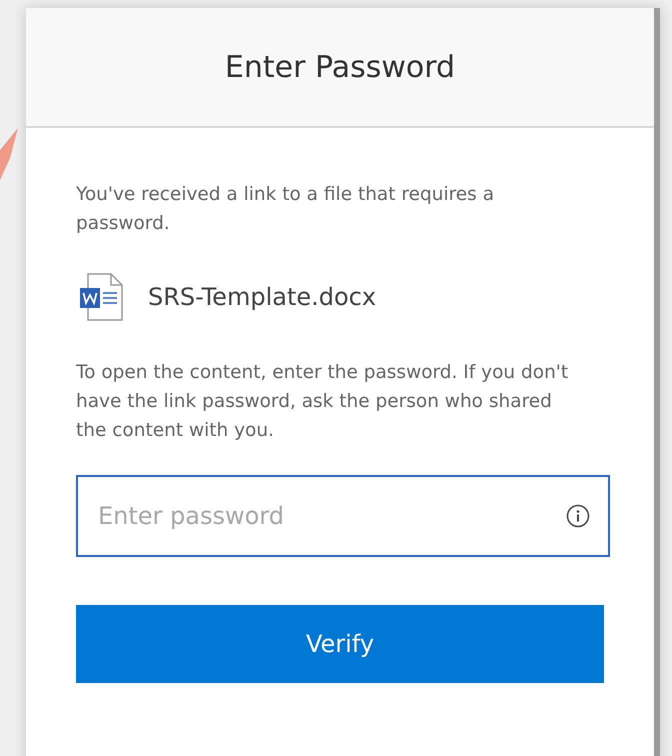 This screenshot has width=672, height=756. Describe the element at coordinates (101, 297) in the screenshot. I see `word-document-icon` at that location.